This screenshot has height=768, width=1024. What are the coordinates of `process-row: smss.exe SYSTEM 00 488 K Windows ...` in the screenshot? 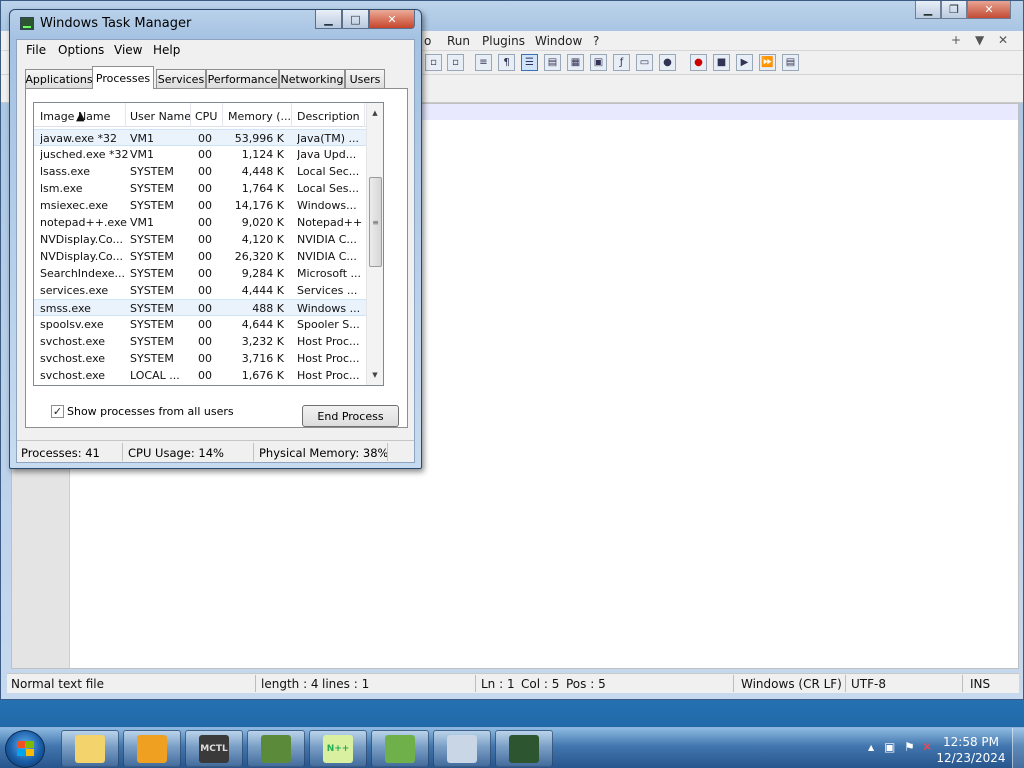 It's located at (200, 307).